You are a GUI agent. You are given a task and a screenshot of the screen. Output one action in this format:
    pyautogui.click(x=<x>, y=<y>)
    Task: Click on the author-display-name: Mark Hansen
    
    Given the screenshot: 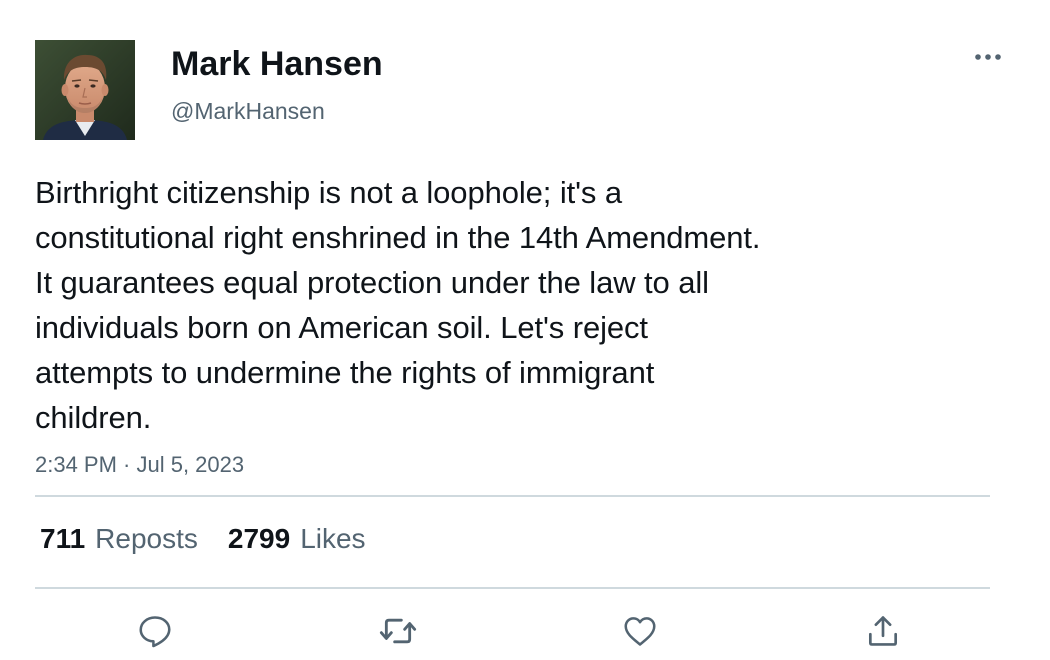 What is the action you would take?
    pyautogui.click(x=277, y=64)
    